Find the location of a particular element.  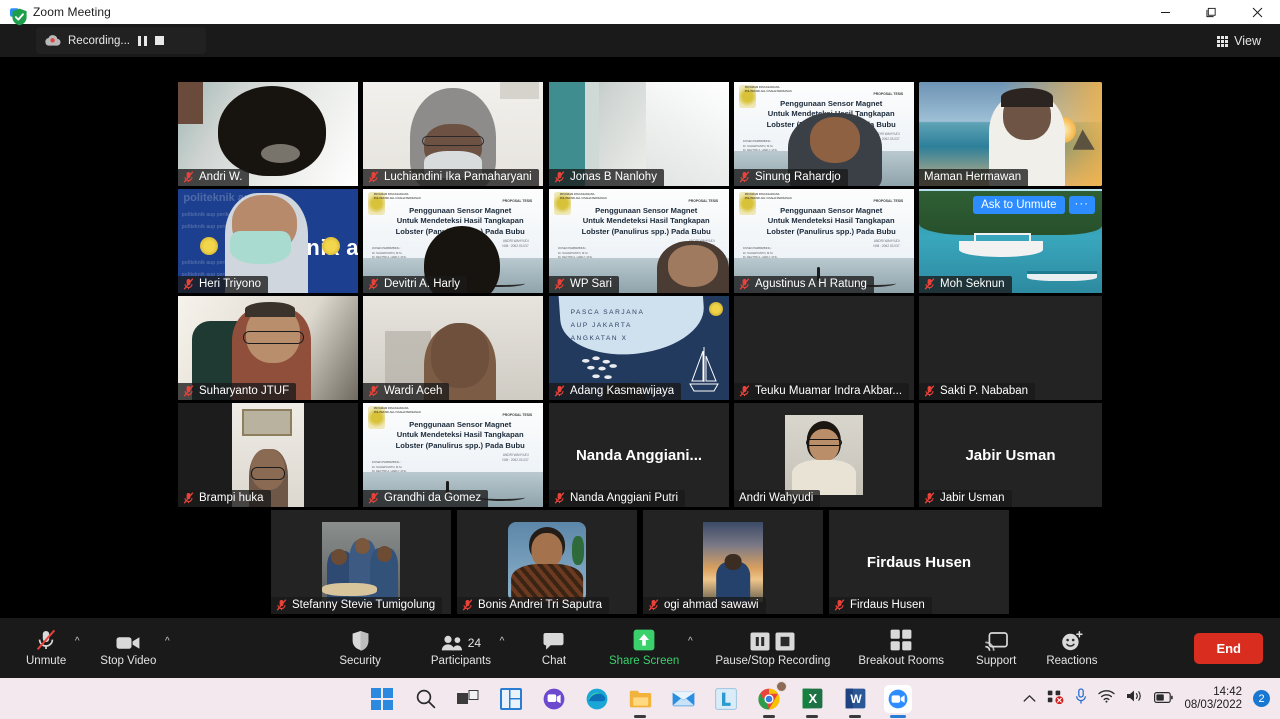

participant-name-badge: ogi ahmad sawawi is located at coordinates (704, 605).